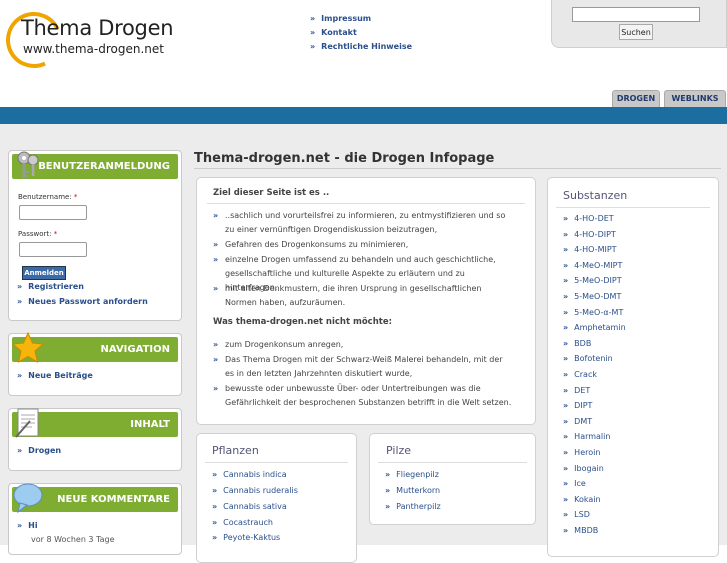 The height and width of the screenshot is (563, 727). What do you see at coordinates (452, 462) in the screenshot?
I see `pilze-divider` at bounding box center [452, 462].